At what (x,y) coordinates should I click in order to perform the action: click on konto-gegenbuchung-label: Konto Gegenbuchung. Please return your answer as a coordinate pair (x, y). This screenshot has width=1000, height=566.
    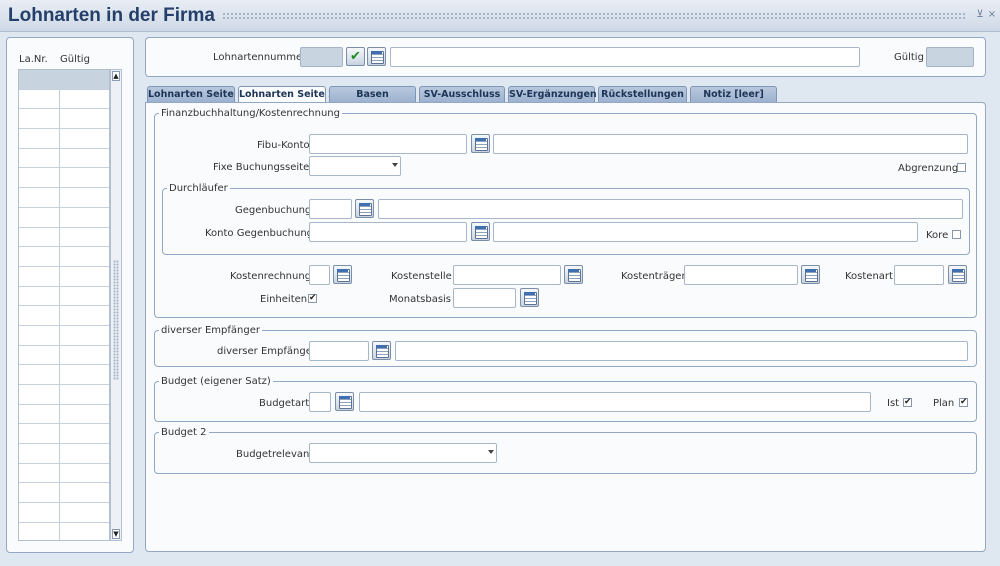
    Looking at the image, I should click on (259, 233).